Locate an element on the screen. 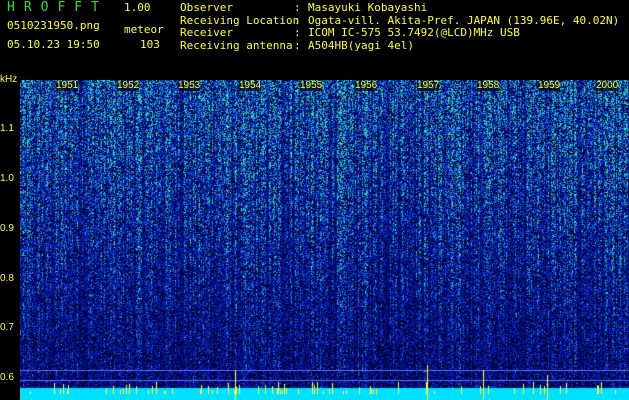 The image size is (629, 400). info-key: Observer is located at coordinates (206, 7).